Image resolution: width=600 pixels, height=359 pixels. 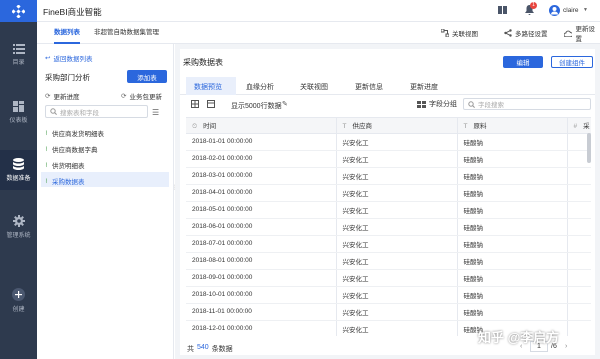 I want to click on table-header-row: ⏲ 时间 T 供应商 T 原料 # 采, so click(x=388, y=126).